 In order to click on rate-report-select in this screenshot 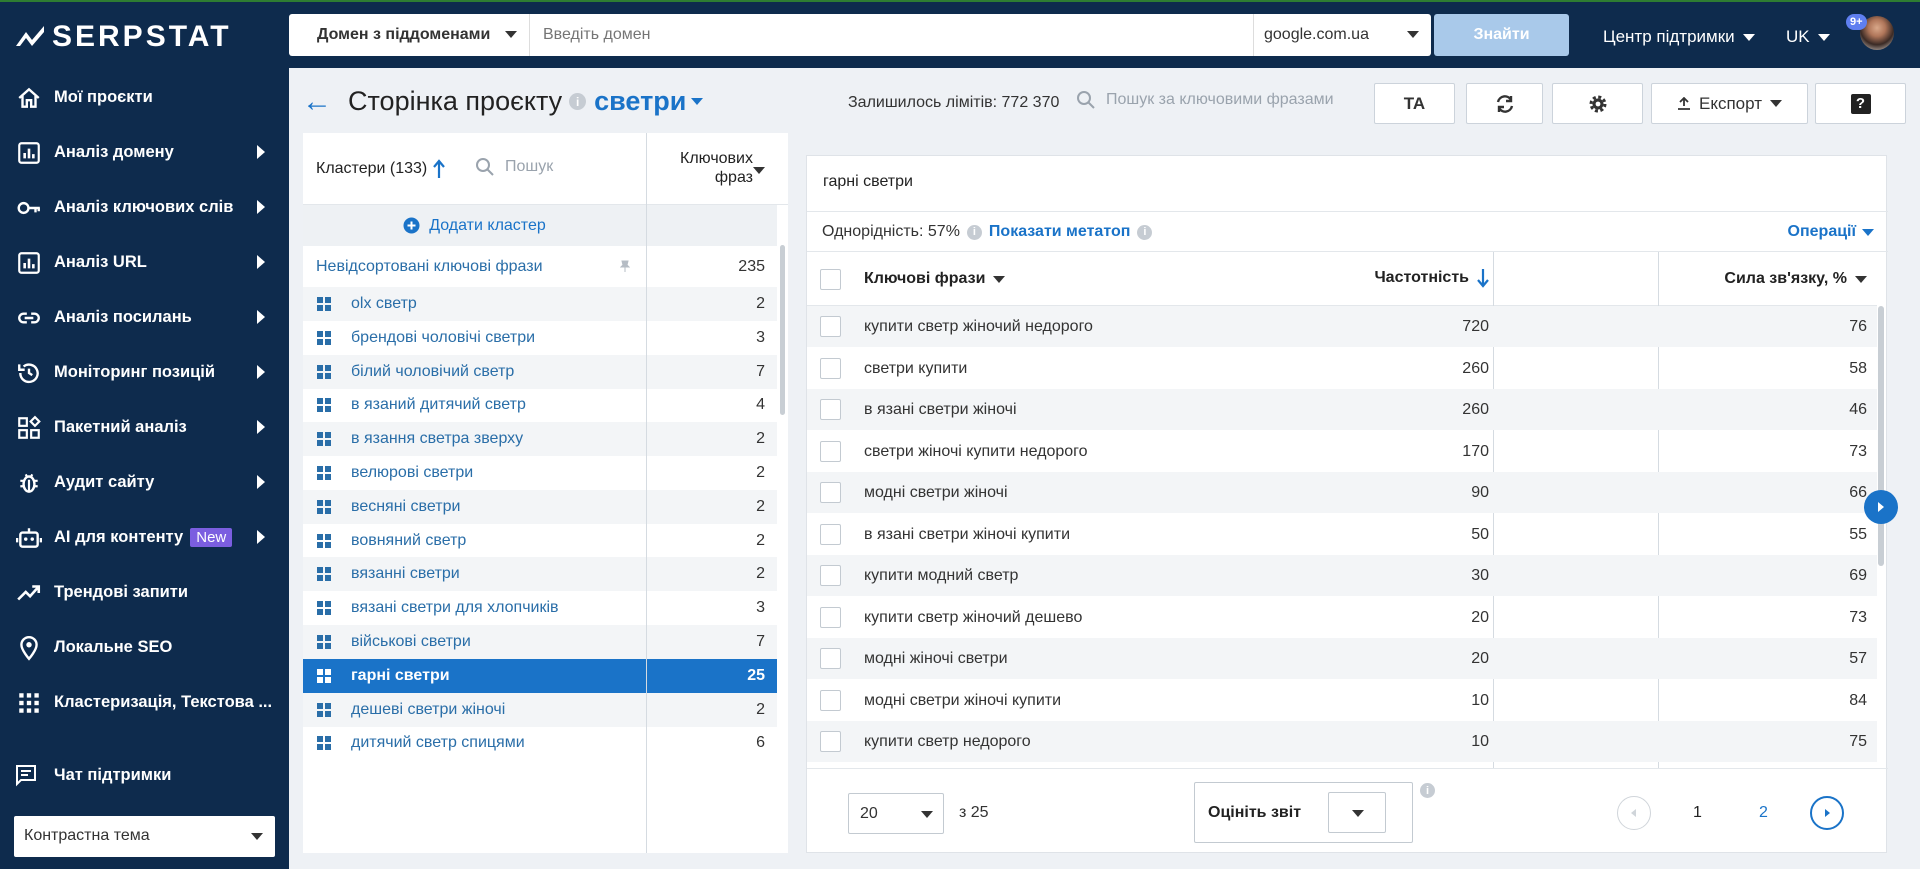, I will do `click(1357, 812)`.